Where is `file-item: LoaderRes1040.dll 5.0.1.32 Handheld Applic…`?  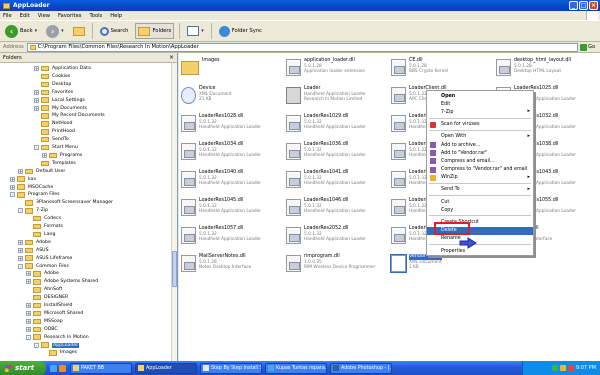 file-item: LoaderRes1040.dll 5.0.1.32 Handheld Applic… is located at coordinates (233, 181).